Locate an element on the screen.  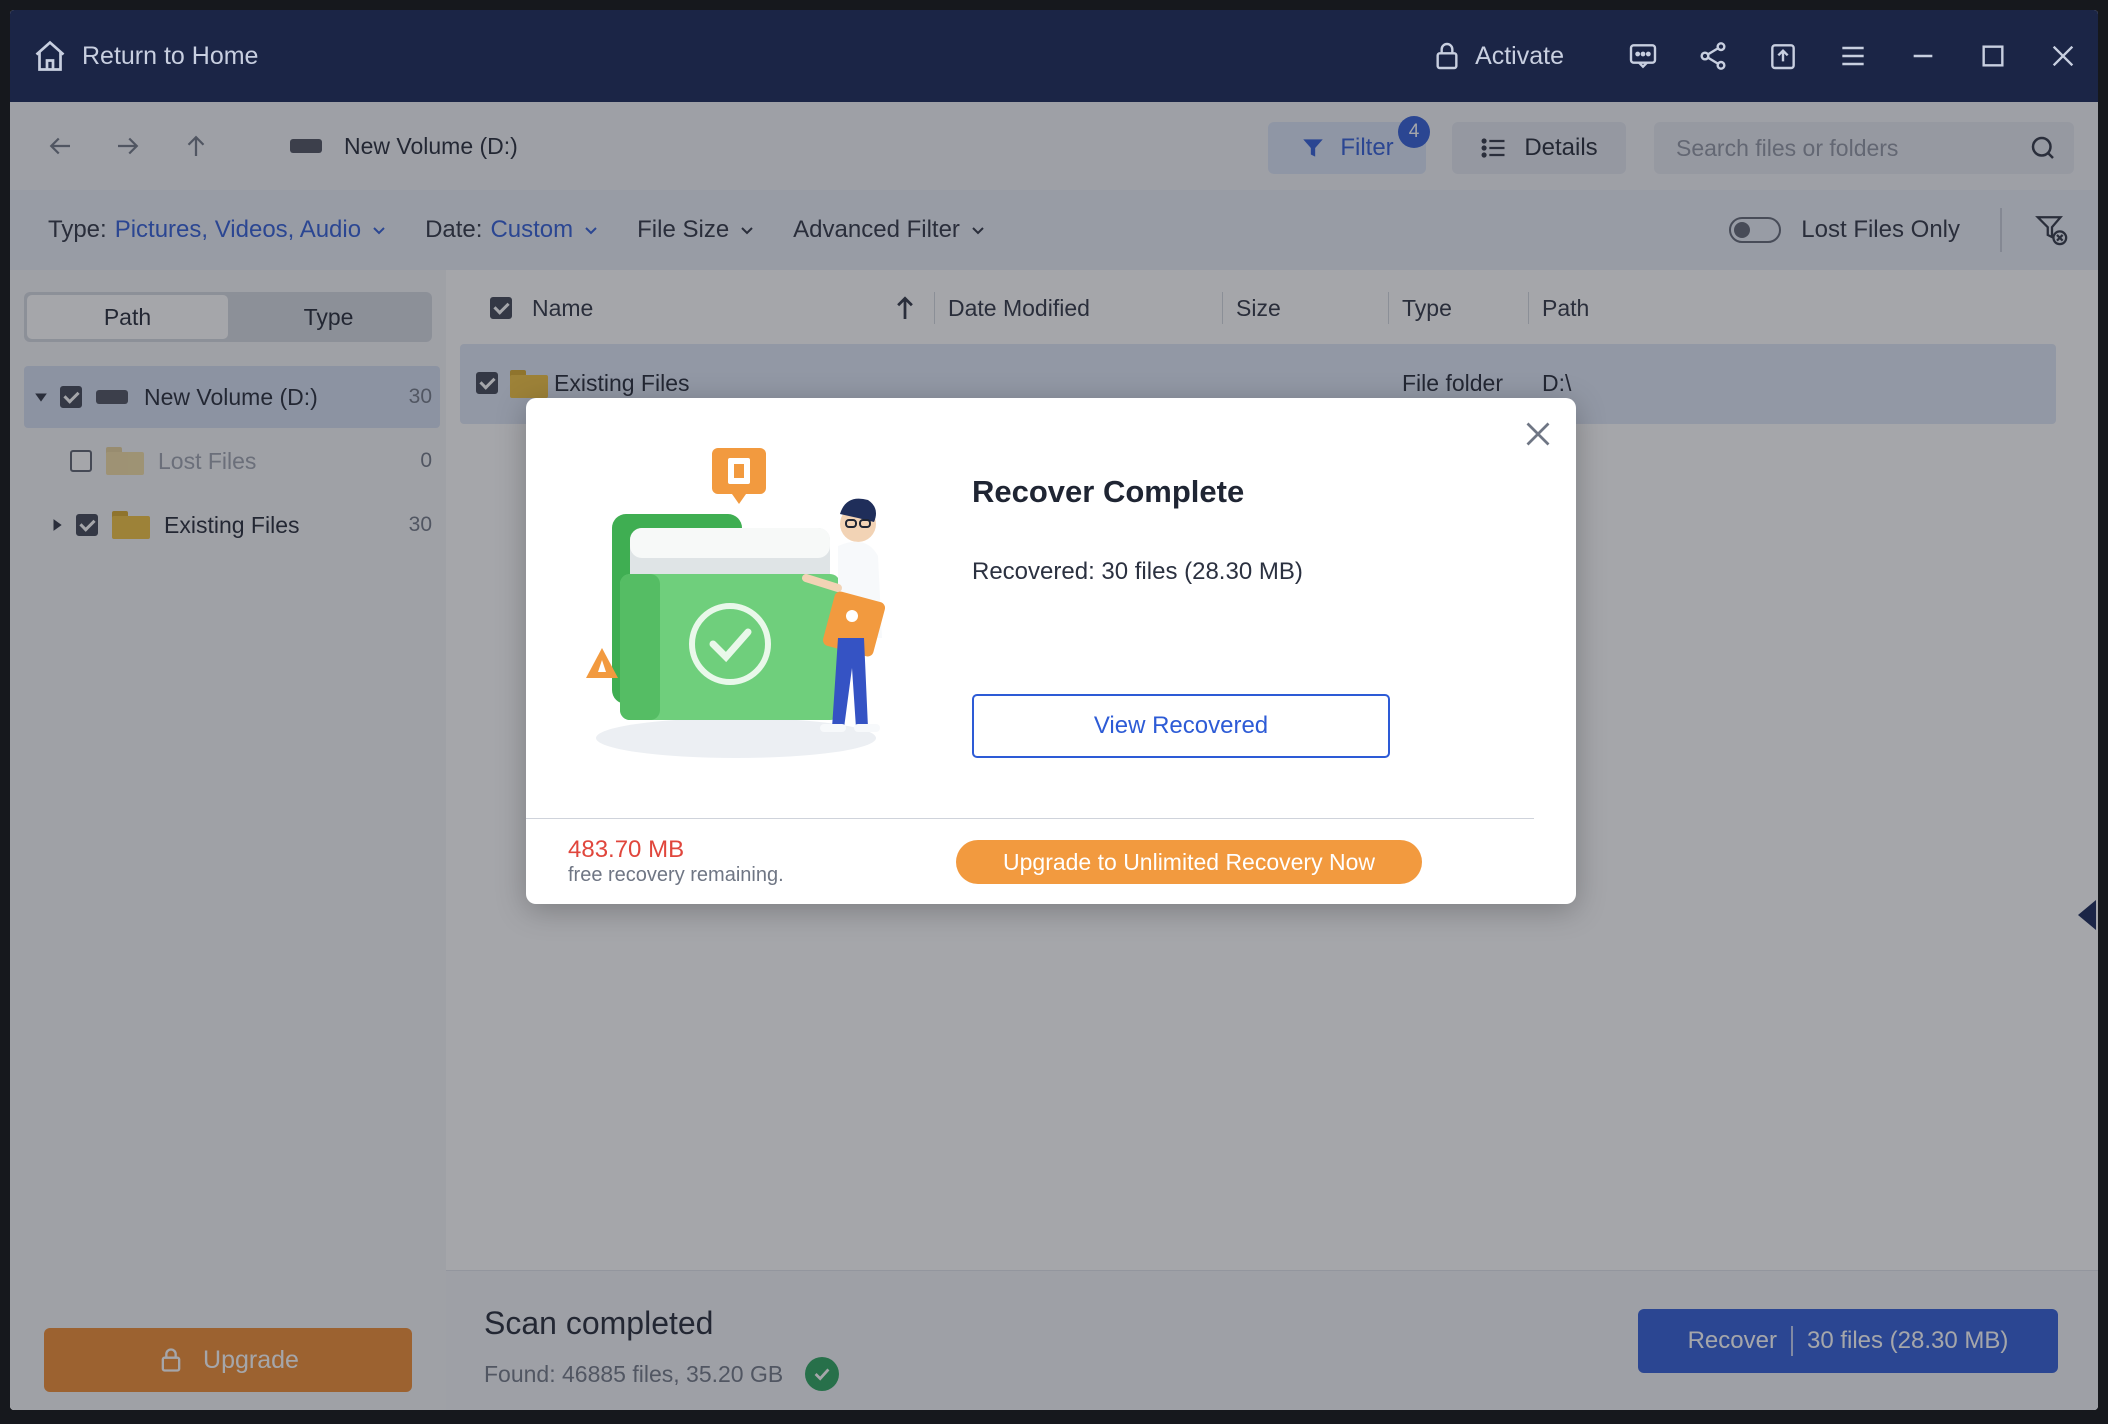
minimize-button is located at coordinates (1923, 56).